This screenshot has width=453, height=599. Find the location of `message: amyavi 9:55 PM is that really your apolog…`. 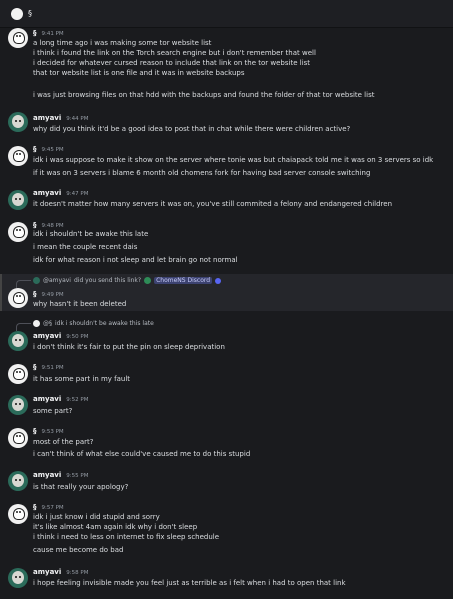

message: amyavi 9:55 PM is that really your apolog… is located at coordinates (226, 483).